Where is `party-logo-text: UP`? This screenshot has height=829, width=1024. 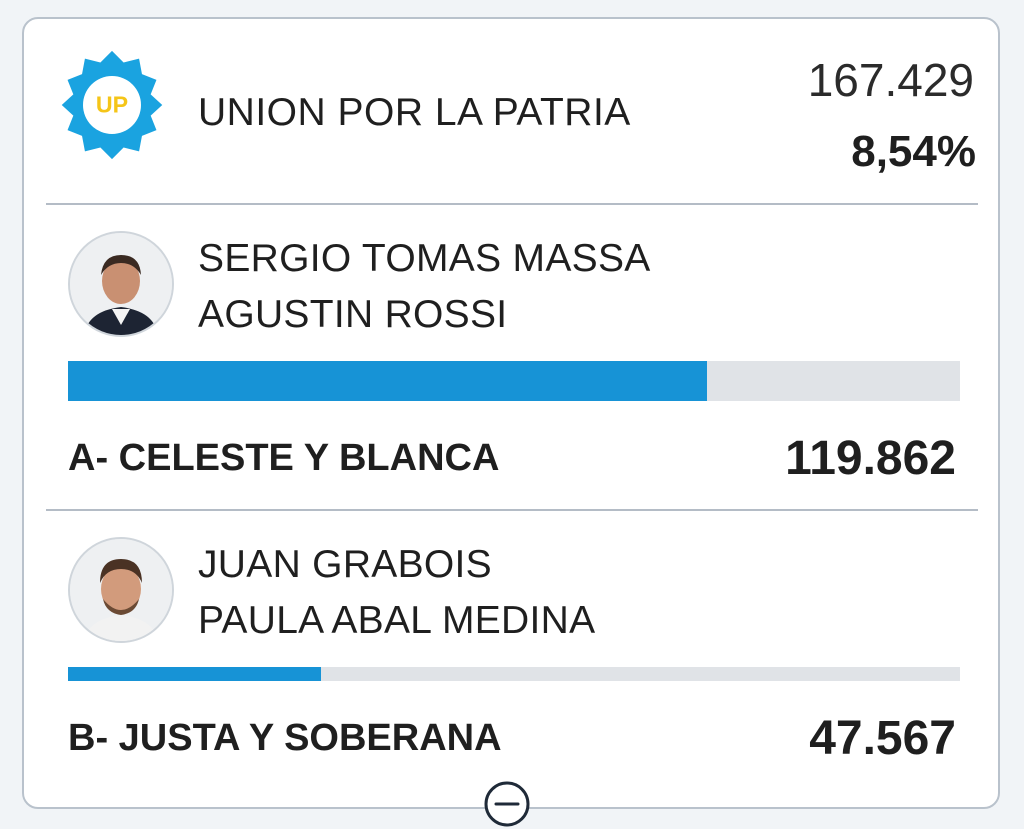
party-logo-text: UP is located at coordinates (112, 105).